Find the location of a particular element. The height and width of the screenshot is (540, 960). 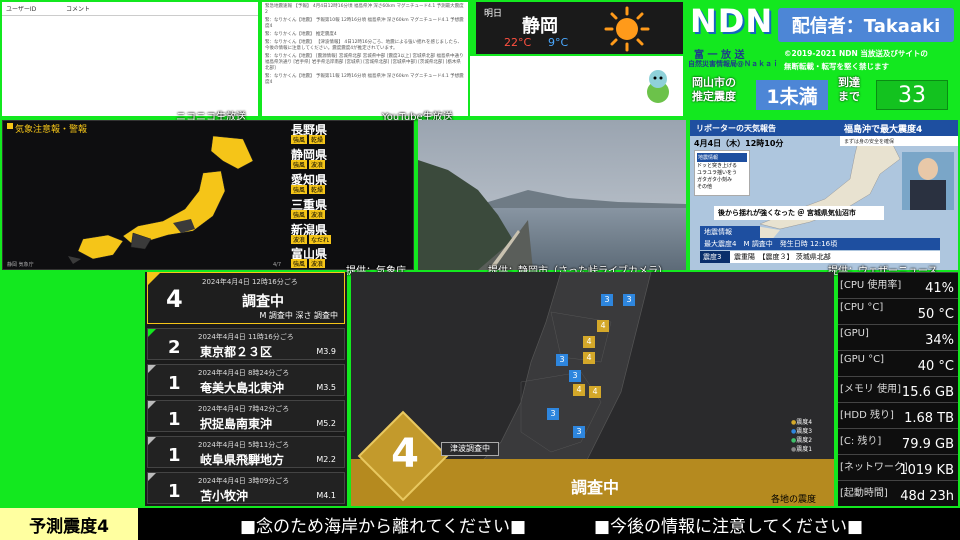

pc-stat-value: 34% is located at coordinates (939, 340).